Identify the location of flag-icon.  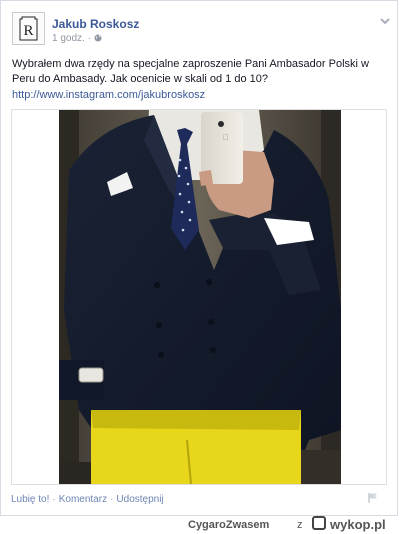
(373, 498).